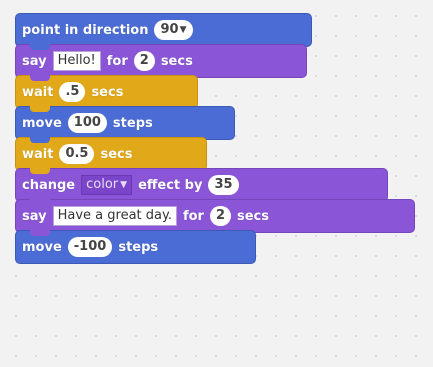  Describe the element at coordinates (85, 30) in the screenshot. I see `block-label: point in direction` at that location.